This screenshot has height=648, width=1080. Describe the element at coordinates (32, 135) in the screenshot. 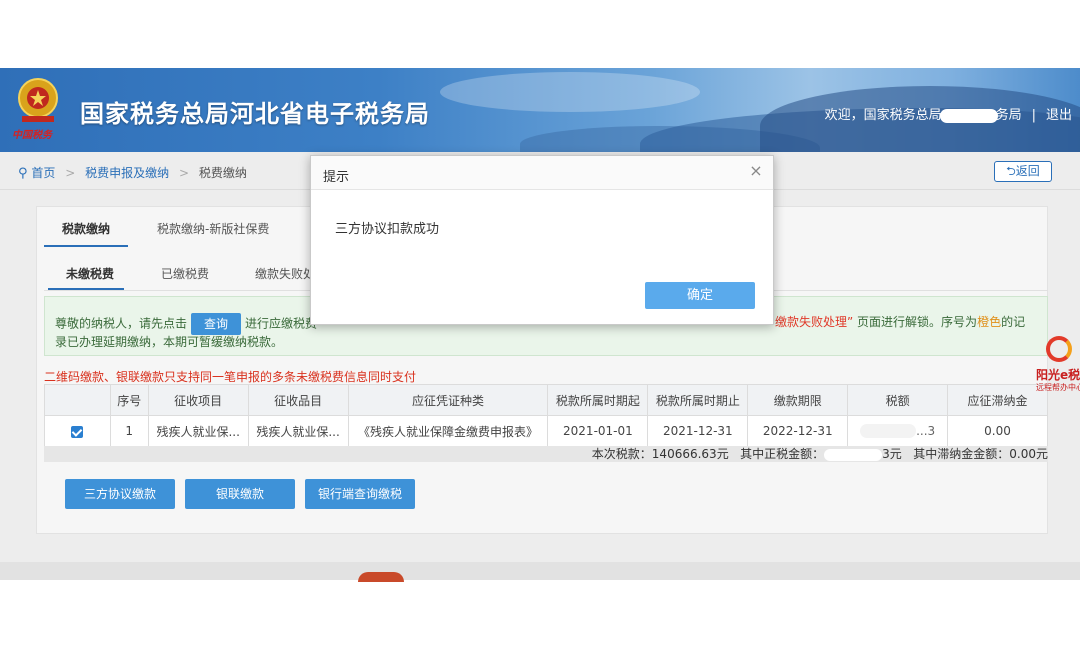

I see `emblem-caption: 中国税务` at that location.